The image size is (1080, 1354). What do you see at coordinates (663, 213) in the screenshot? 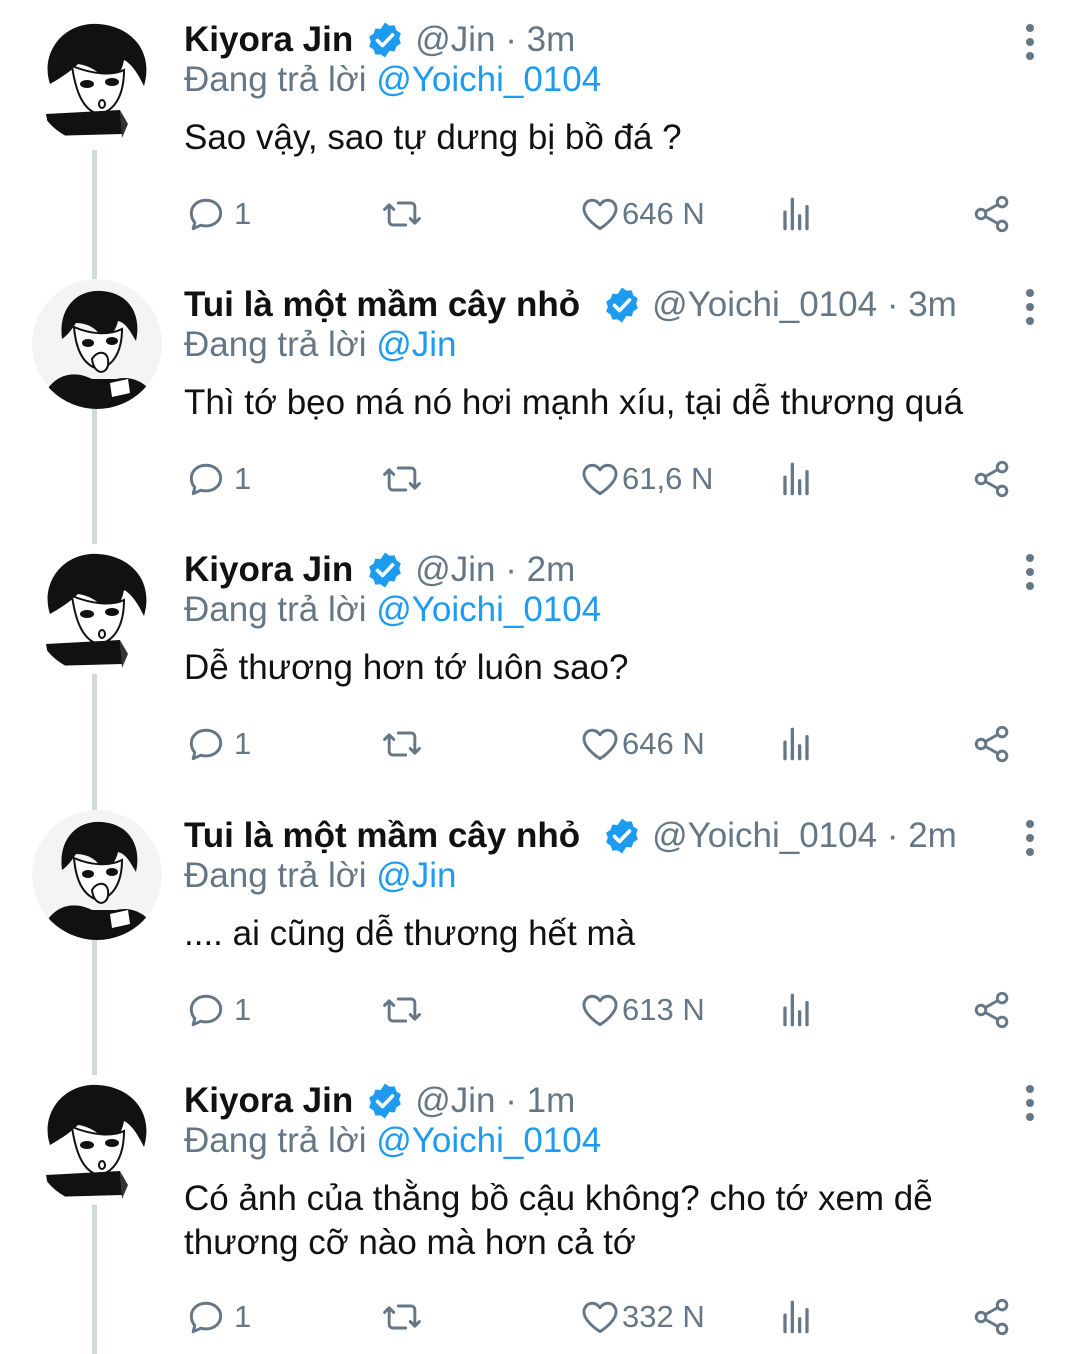
I see `like-count: 646 N` at bounding box center [663, 213].